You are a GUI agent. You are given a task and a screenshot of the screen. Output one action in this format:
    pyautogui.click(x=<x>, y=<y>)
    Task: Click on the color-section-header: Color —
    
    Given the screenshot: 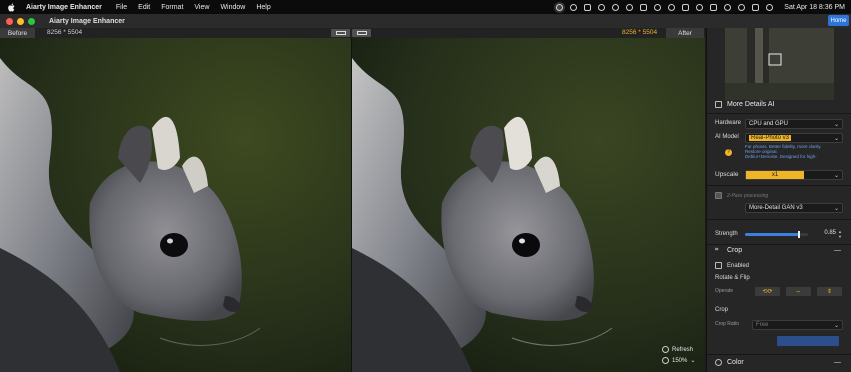 What is the action you would take?
    pyautogui.click(x=780, y=362)
    